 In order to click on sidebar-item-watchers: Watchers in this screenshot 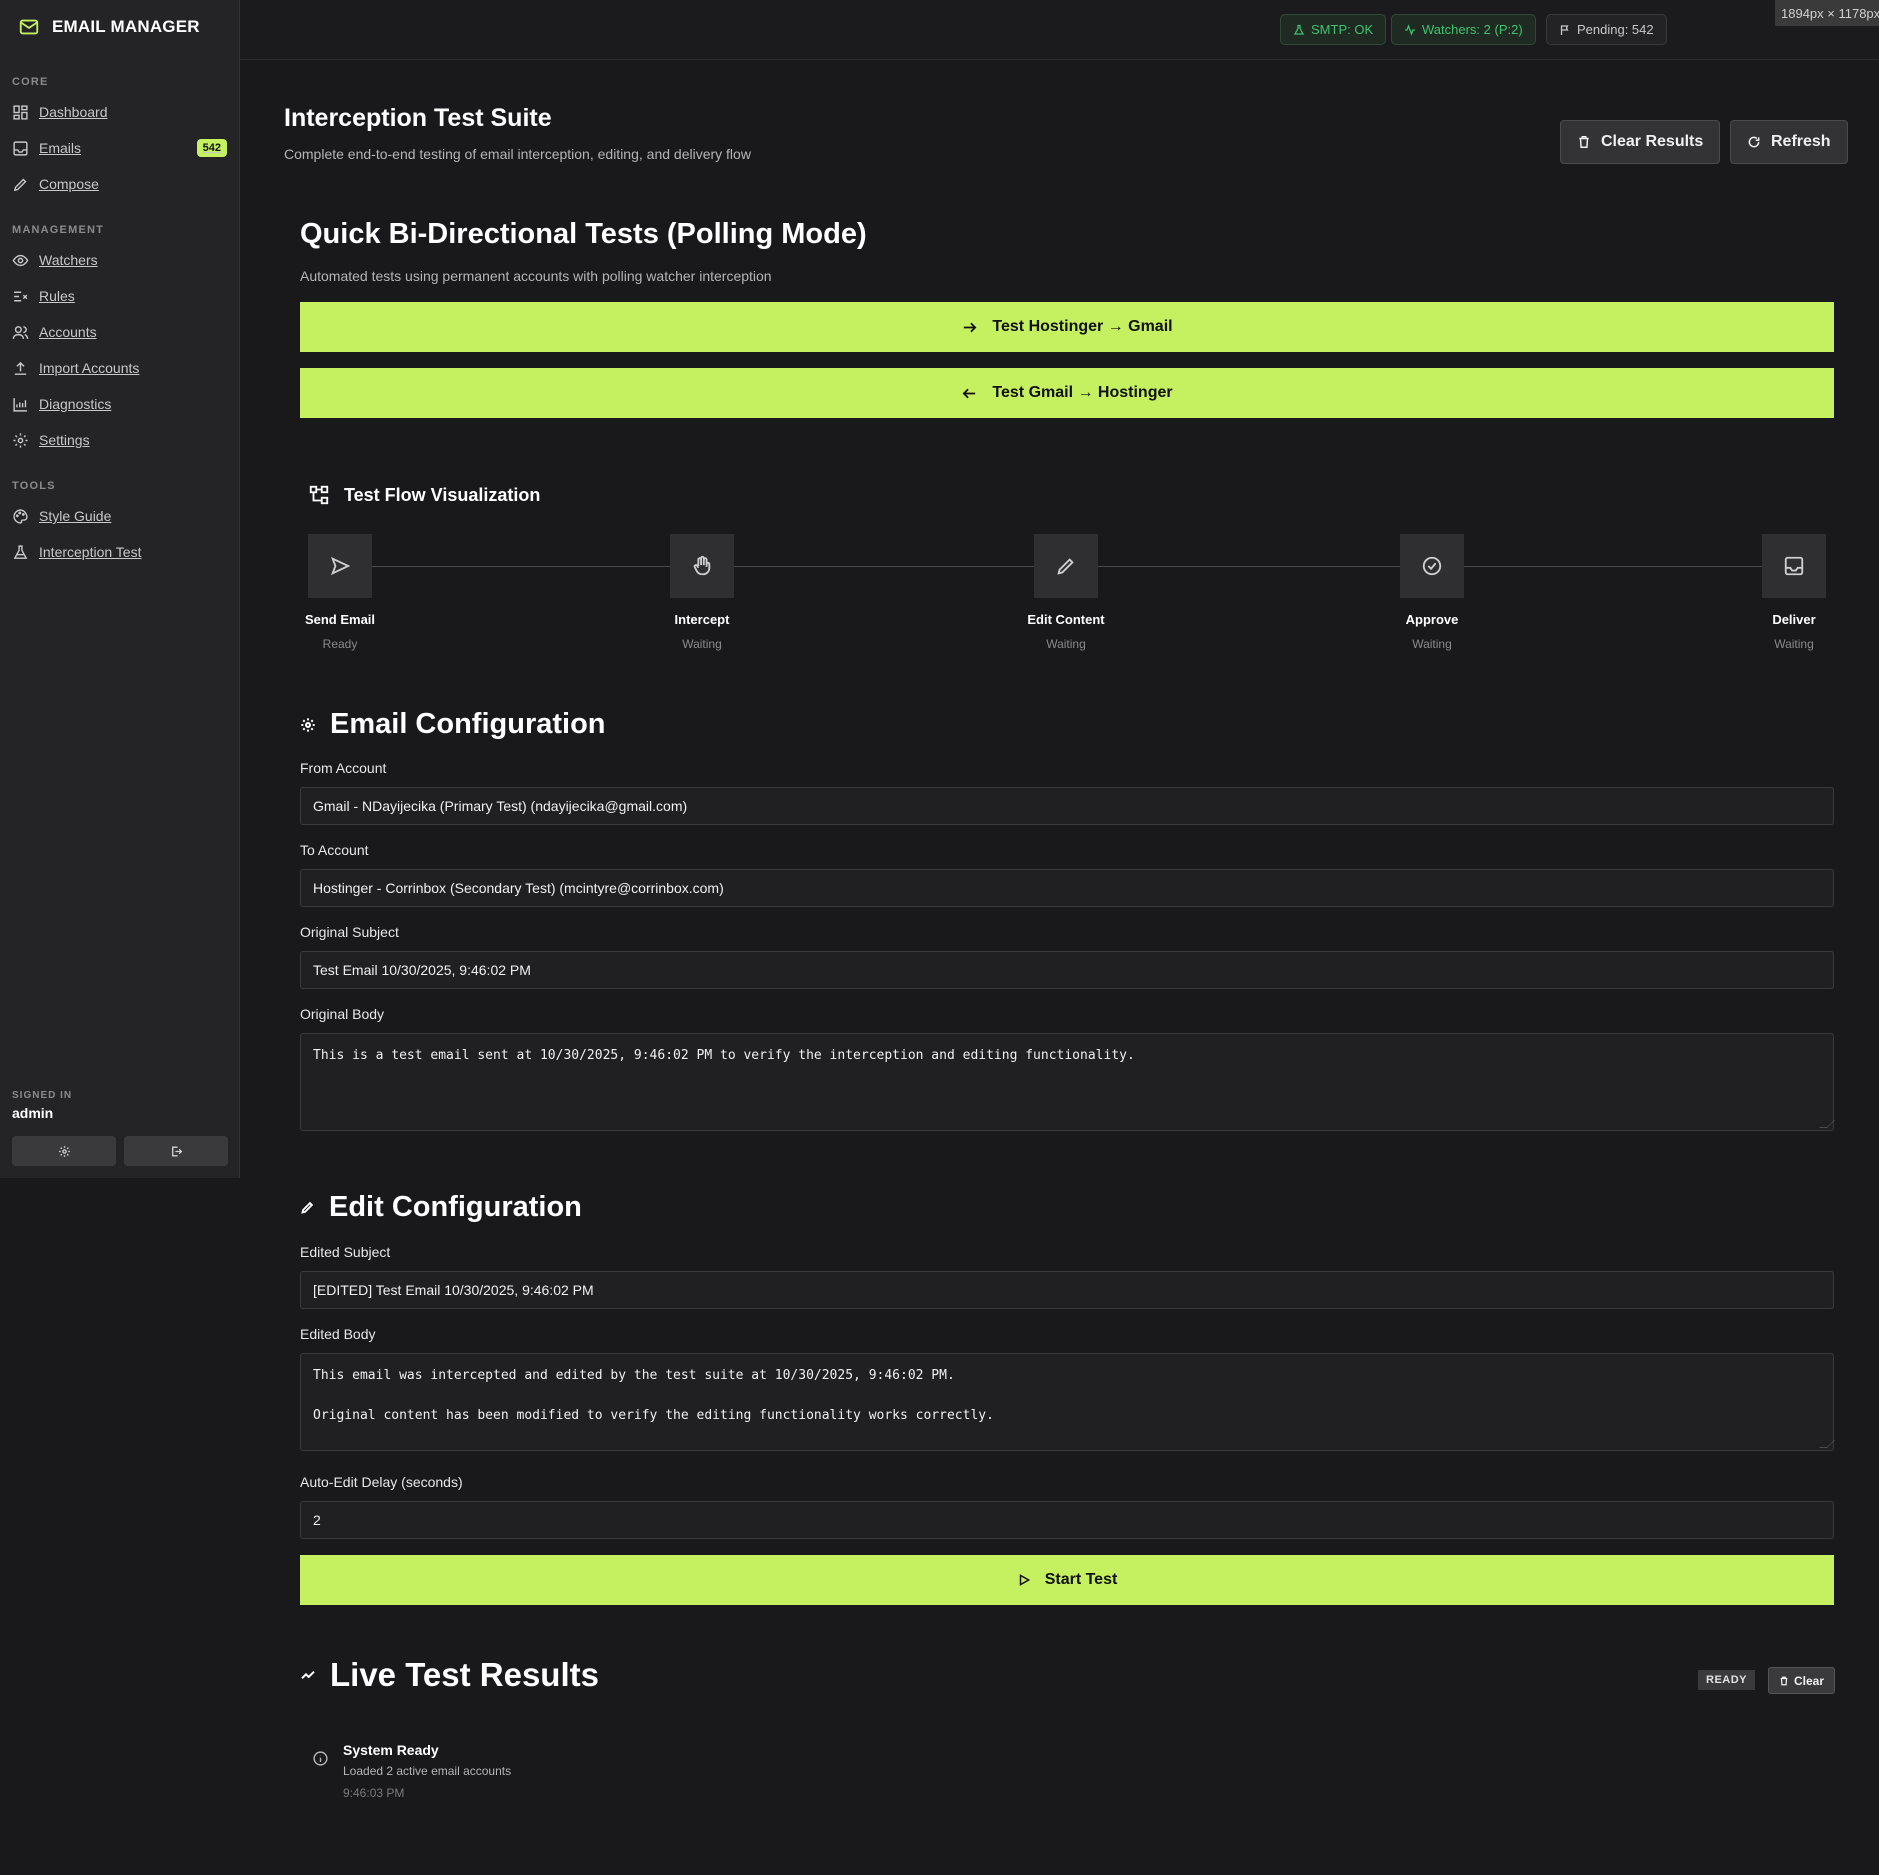, I will do `click(119, 260)`.